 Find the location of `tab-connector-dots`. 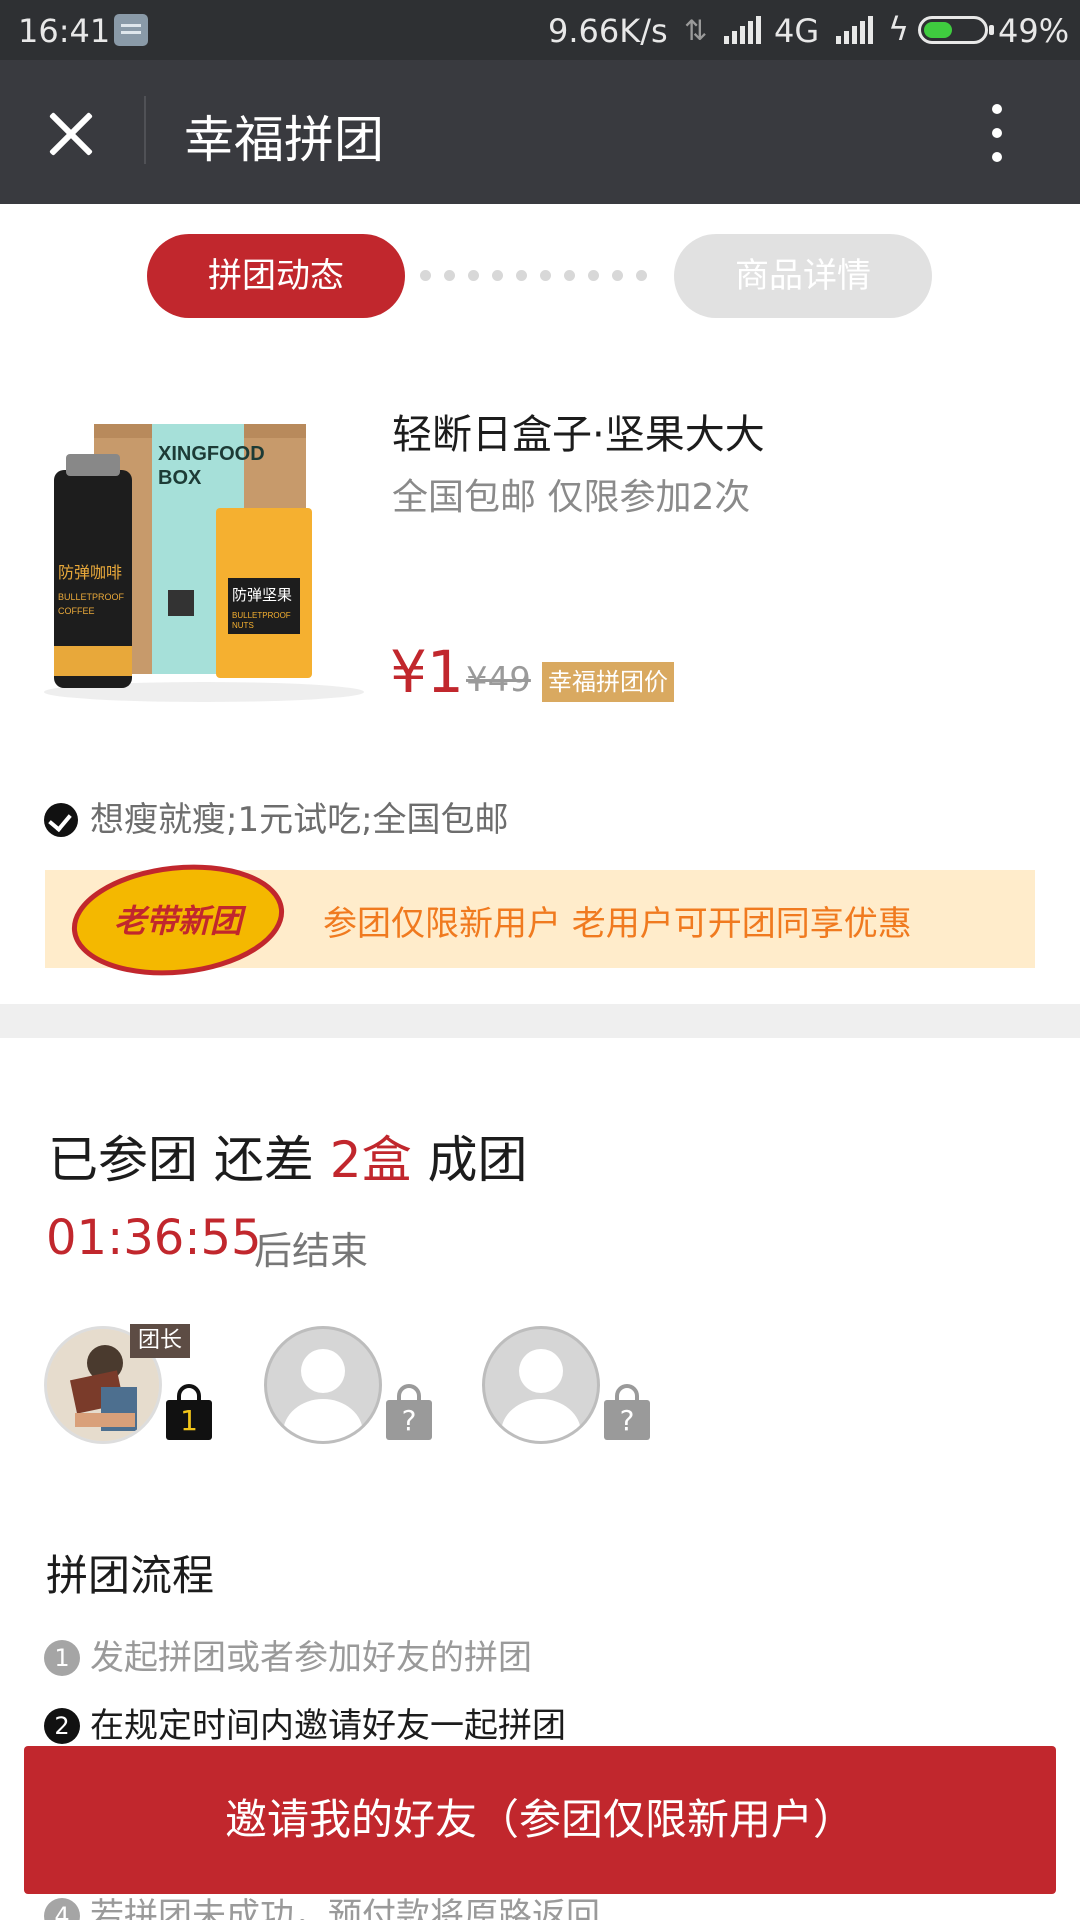

tab-connector-dots is located at coordinates (540, 276).